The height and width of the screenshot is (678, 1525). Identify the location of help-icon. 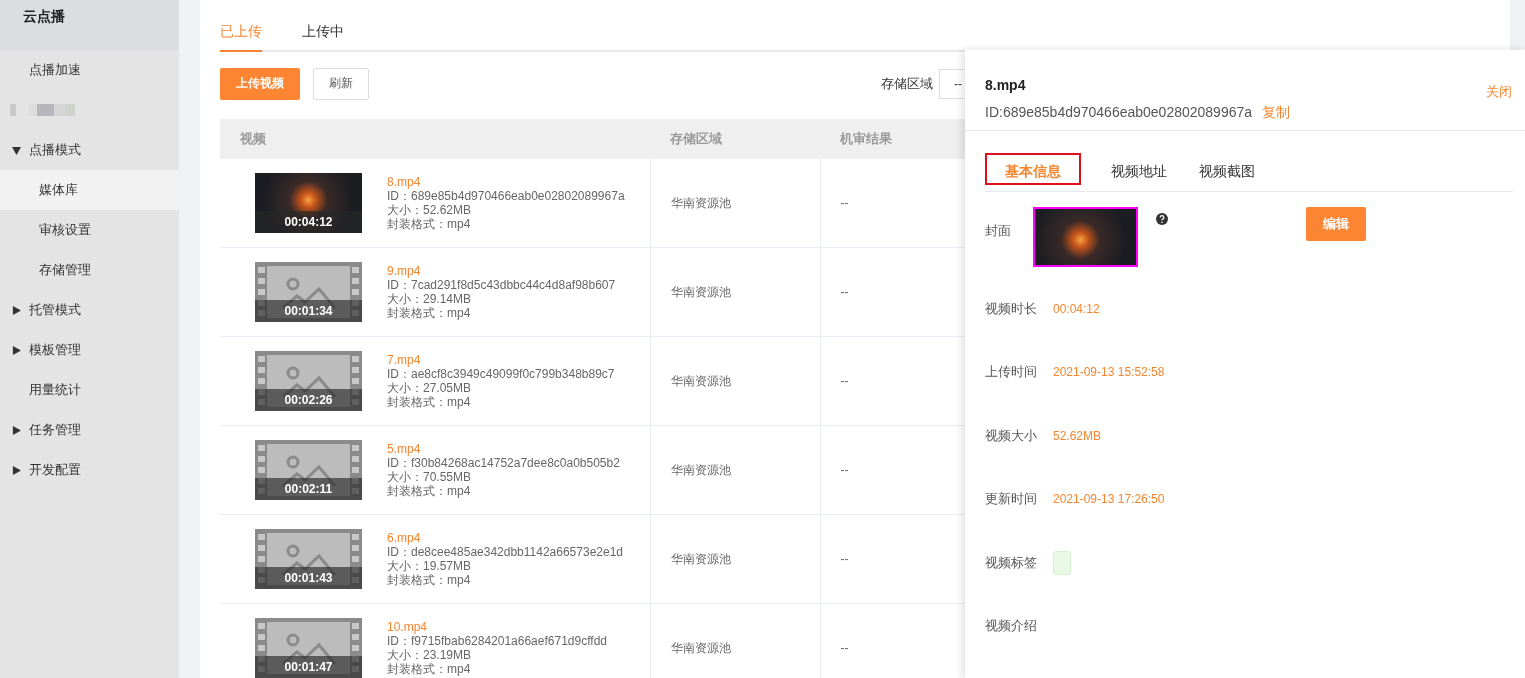
(1162, 219).